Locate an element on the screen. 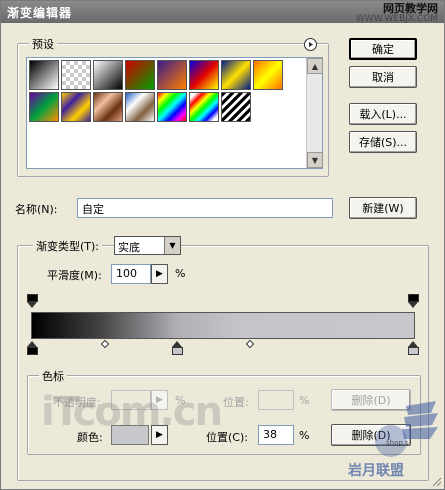 Image resolution: width=445 pixels, height=490 pixels. smoothness-unit: % is located at coordinates (180, 273).